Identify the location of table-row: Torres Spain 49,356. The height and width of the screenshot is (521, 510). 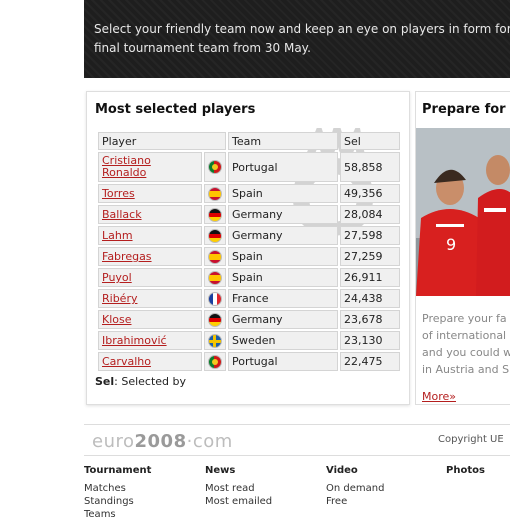
(249, 193).